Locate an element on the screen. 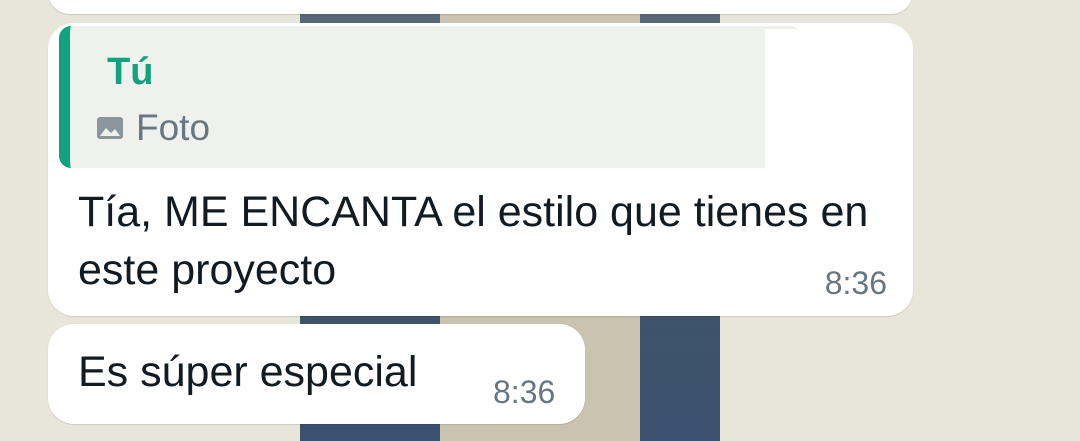 This screenshot has width=1080, height=441. message-text: Es súper especial is located at coordinates (248, 372).